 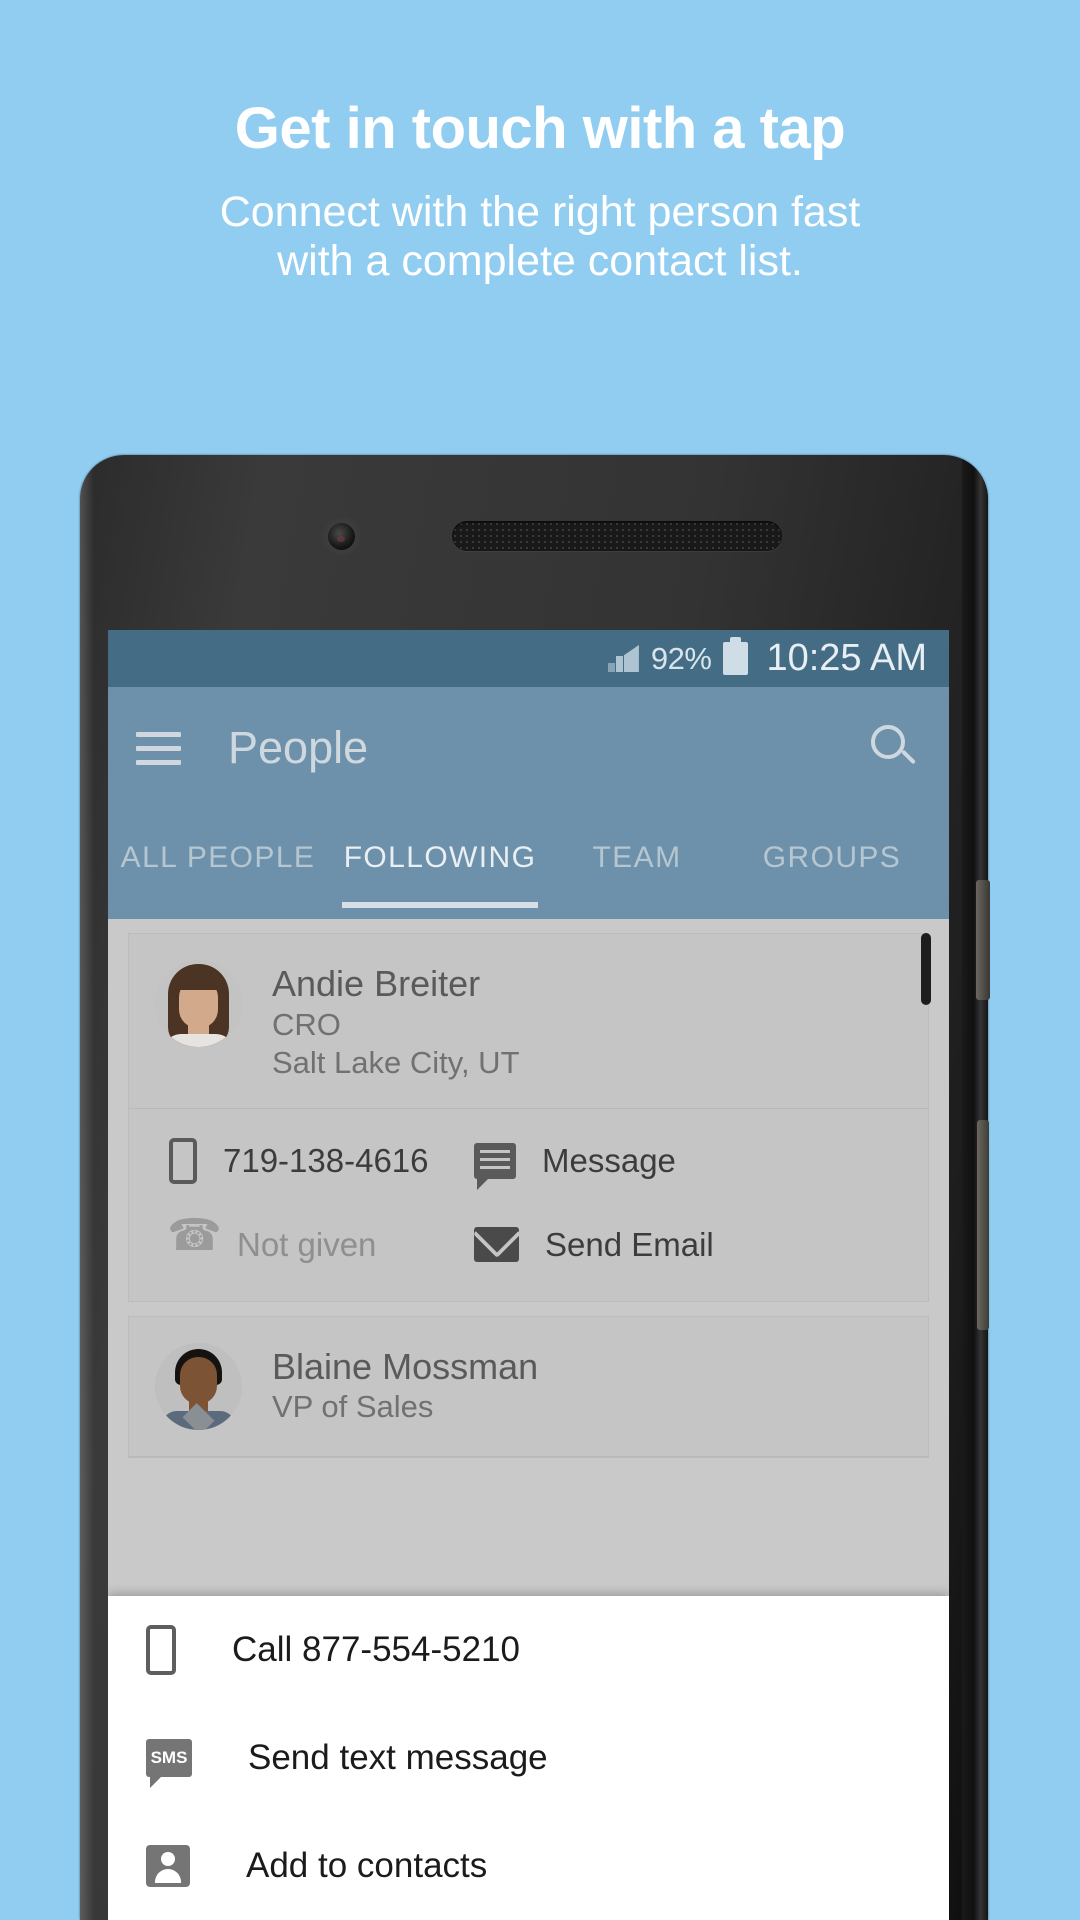 What do you see at coordinates (629, 1244) in the screenshot?
I see `action-label: Send Email` at bounding box center [629, 1244].